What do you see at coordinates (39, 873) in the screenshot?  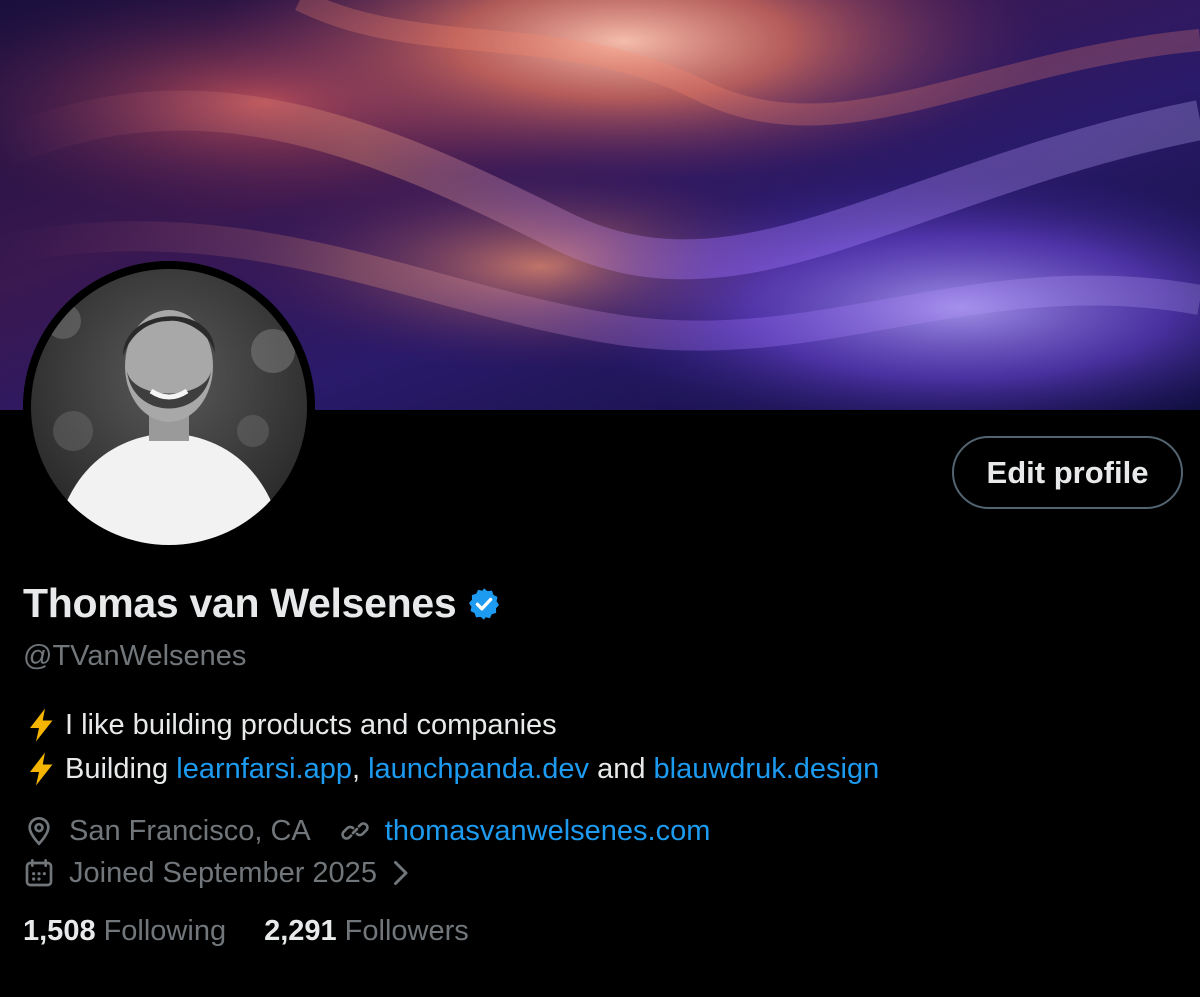 I see `calendar-icon` at bounding box center [39, 873].